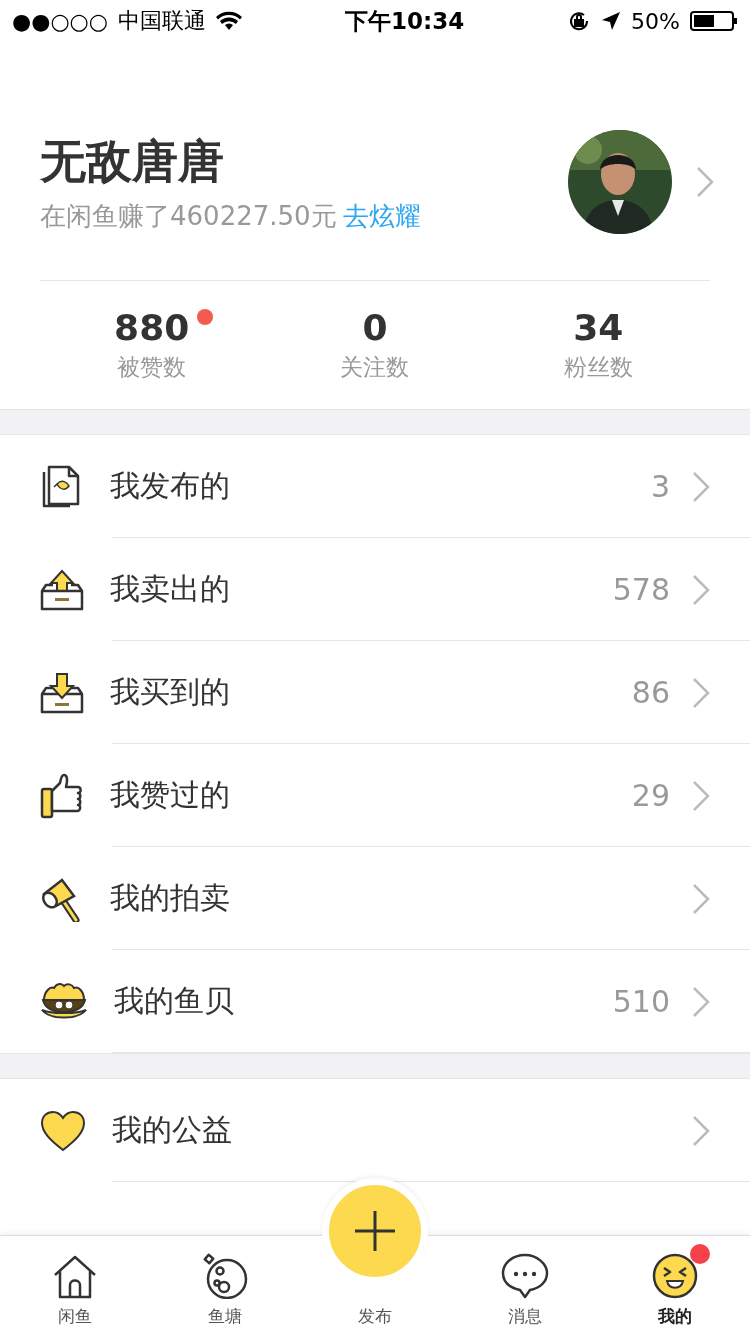  What do you see at coordinates (170, 589) in the screenshot?
I see `menu-label: 我卖出的` at bounding box center [170, 589].